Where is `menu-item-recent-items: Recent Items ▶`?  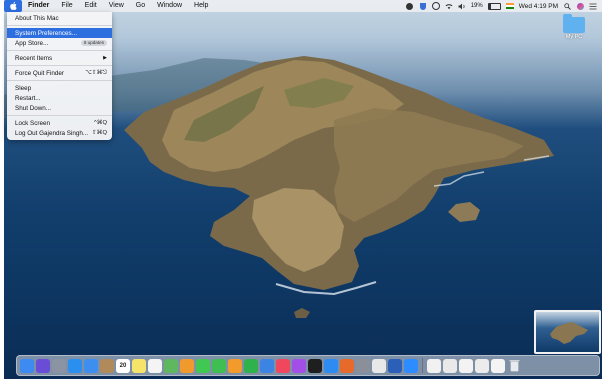 menu-item-recent-items: Recent Items ▶ is located at coordinates (59, 58).